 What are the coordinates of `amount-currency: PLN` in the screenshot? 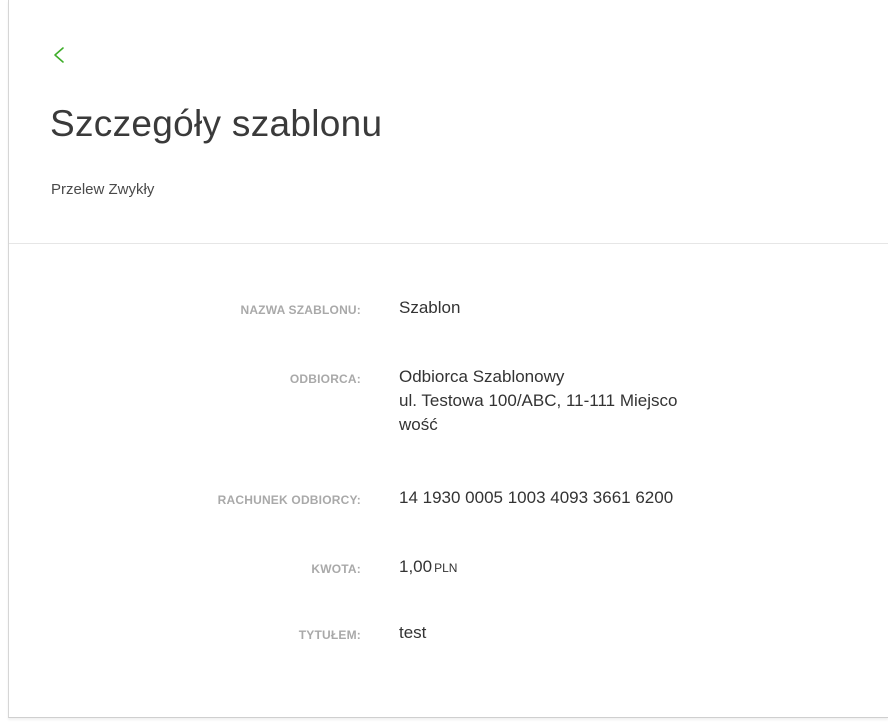 It's located at (446, 568).